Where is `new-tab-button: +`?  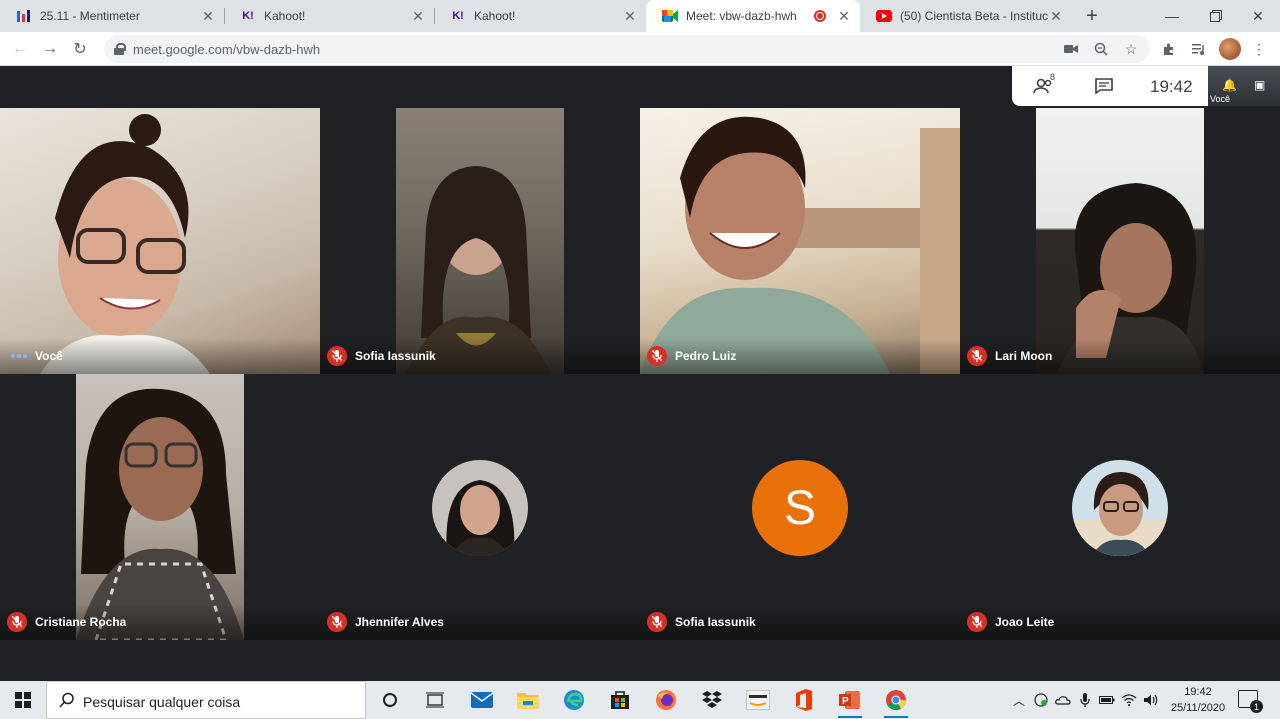
new-tab-button: + is located at coordinates (1092, 16).